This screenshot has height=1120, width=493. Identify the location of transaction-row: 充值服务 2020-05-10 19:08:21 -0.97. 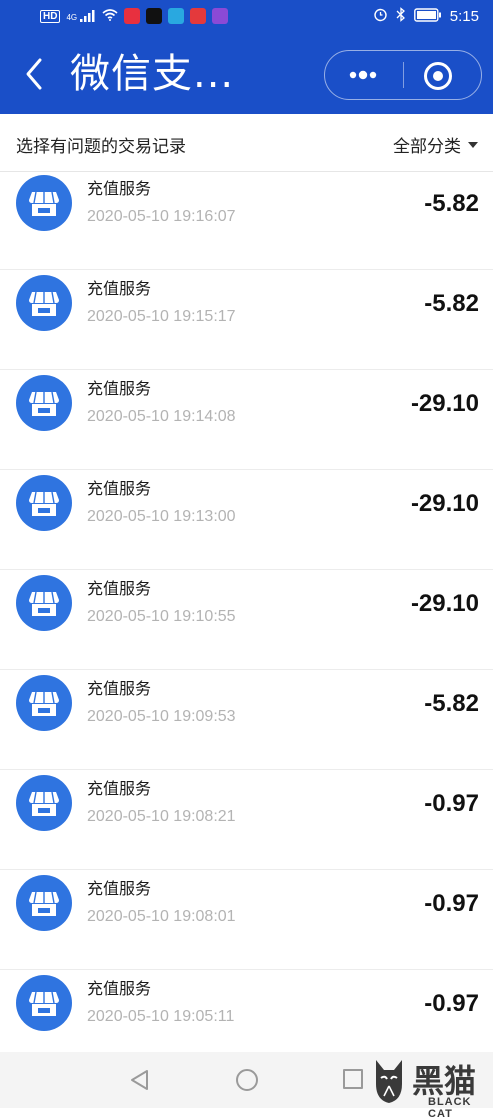
(246, 820).